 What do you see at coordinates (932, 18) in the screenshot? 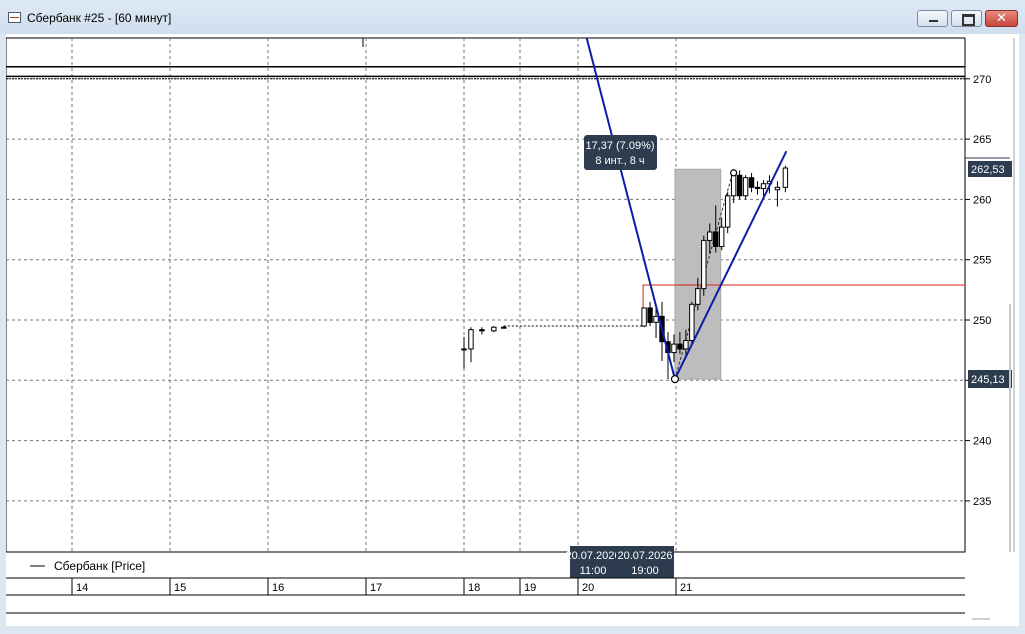
I see `minimize-button` at bounding box center [932, 18].